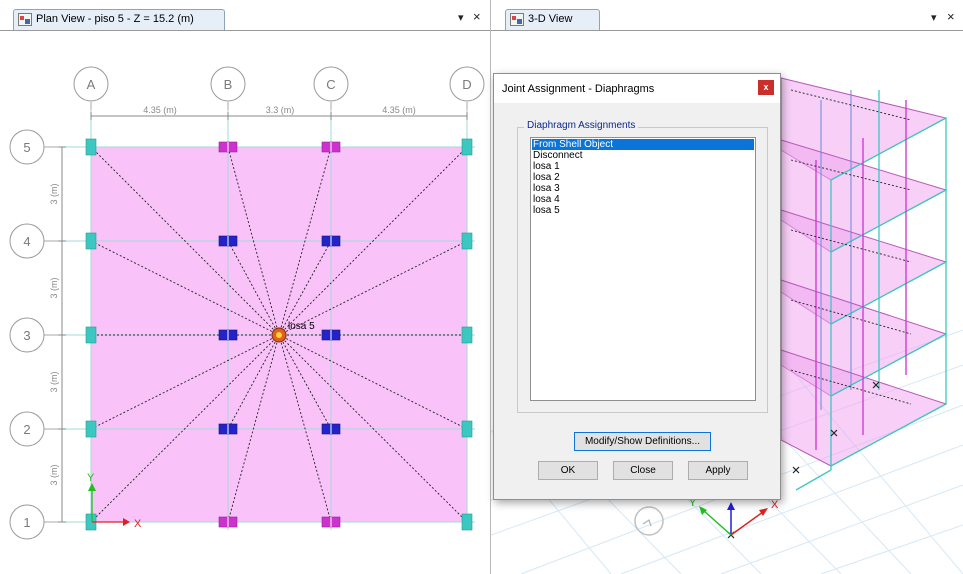 The height and width of the screenshot is (574, 963). I want to click on tab-3d-view: 3-D View, so click(552, 19).